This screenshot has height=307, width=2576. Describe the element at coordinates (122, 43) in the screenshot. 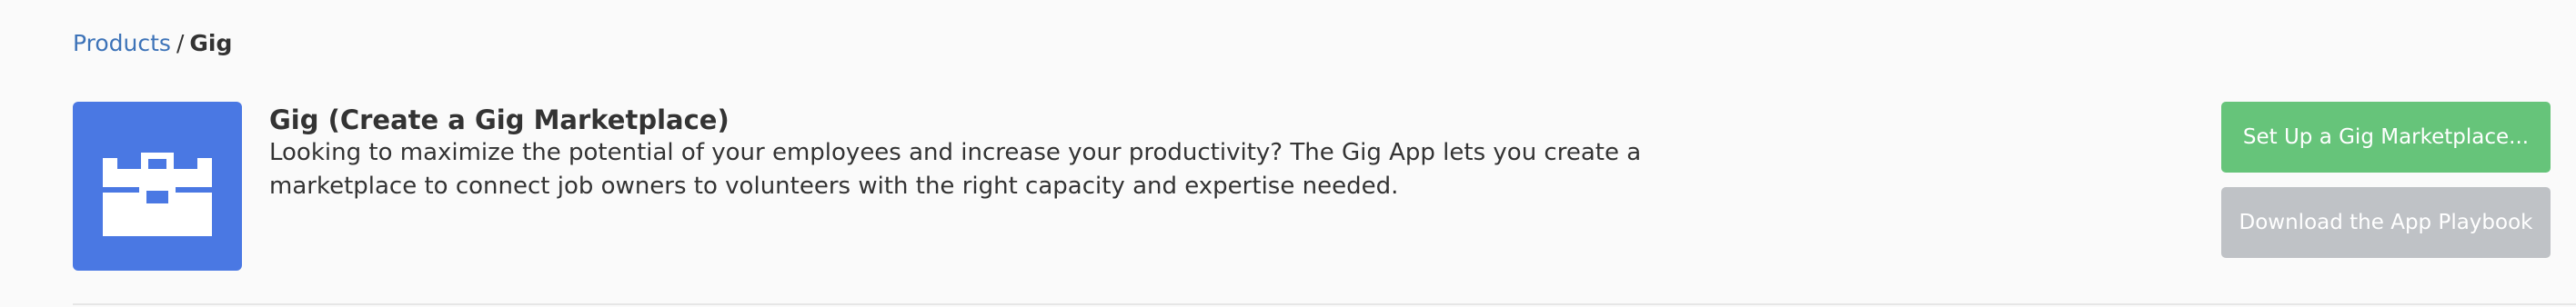

I see `breadcrumb-link-products: Products` at that location.